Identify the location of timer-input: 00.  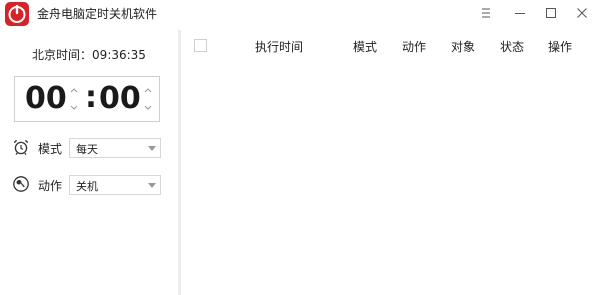
(87, 99).